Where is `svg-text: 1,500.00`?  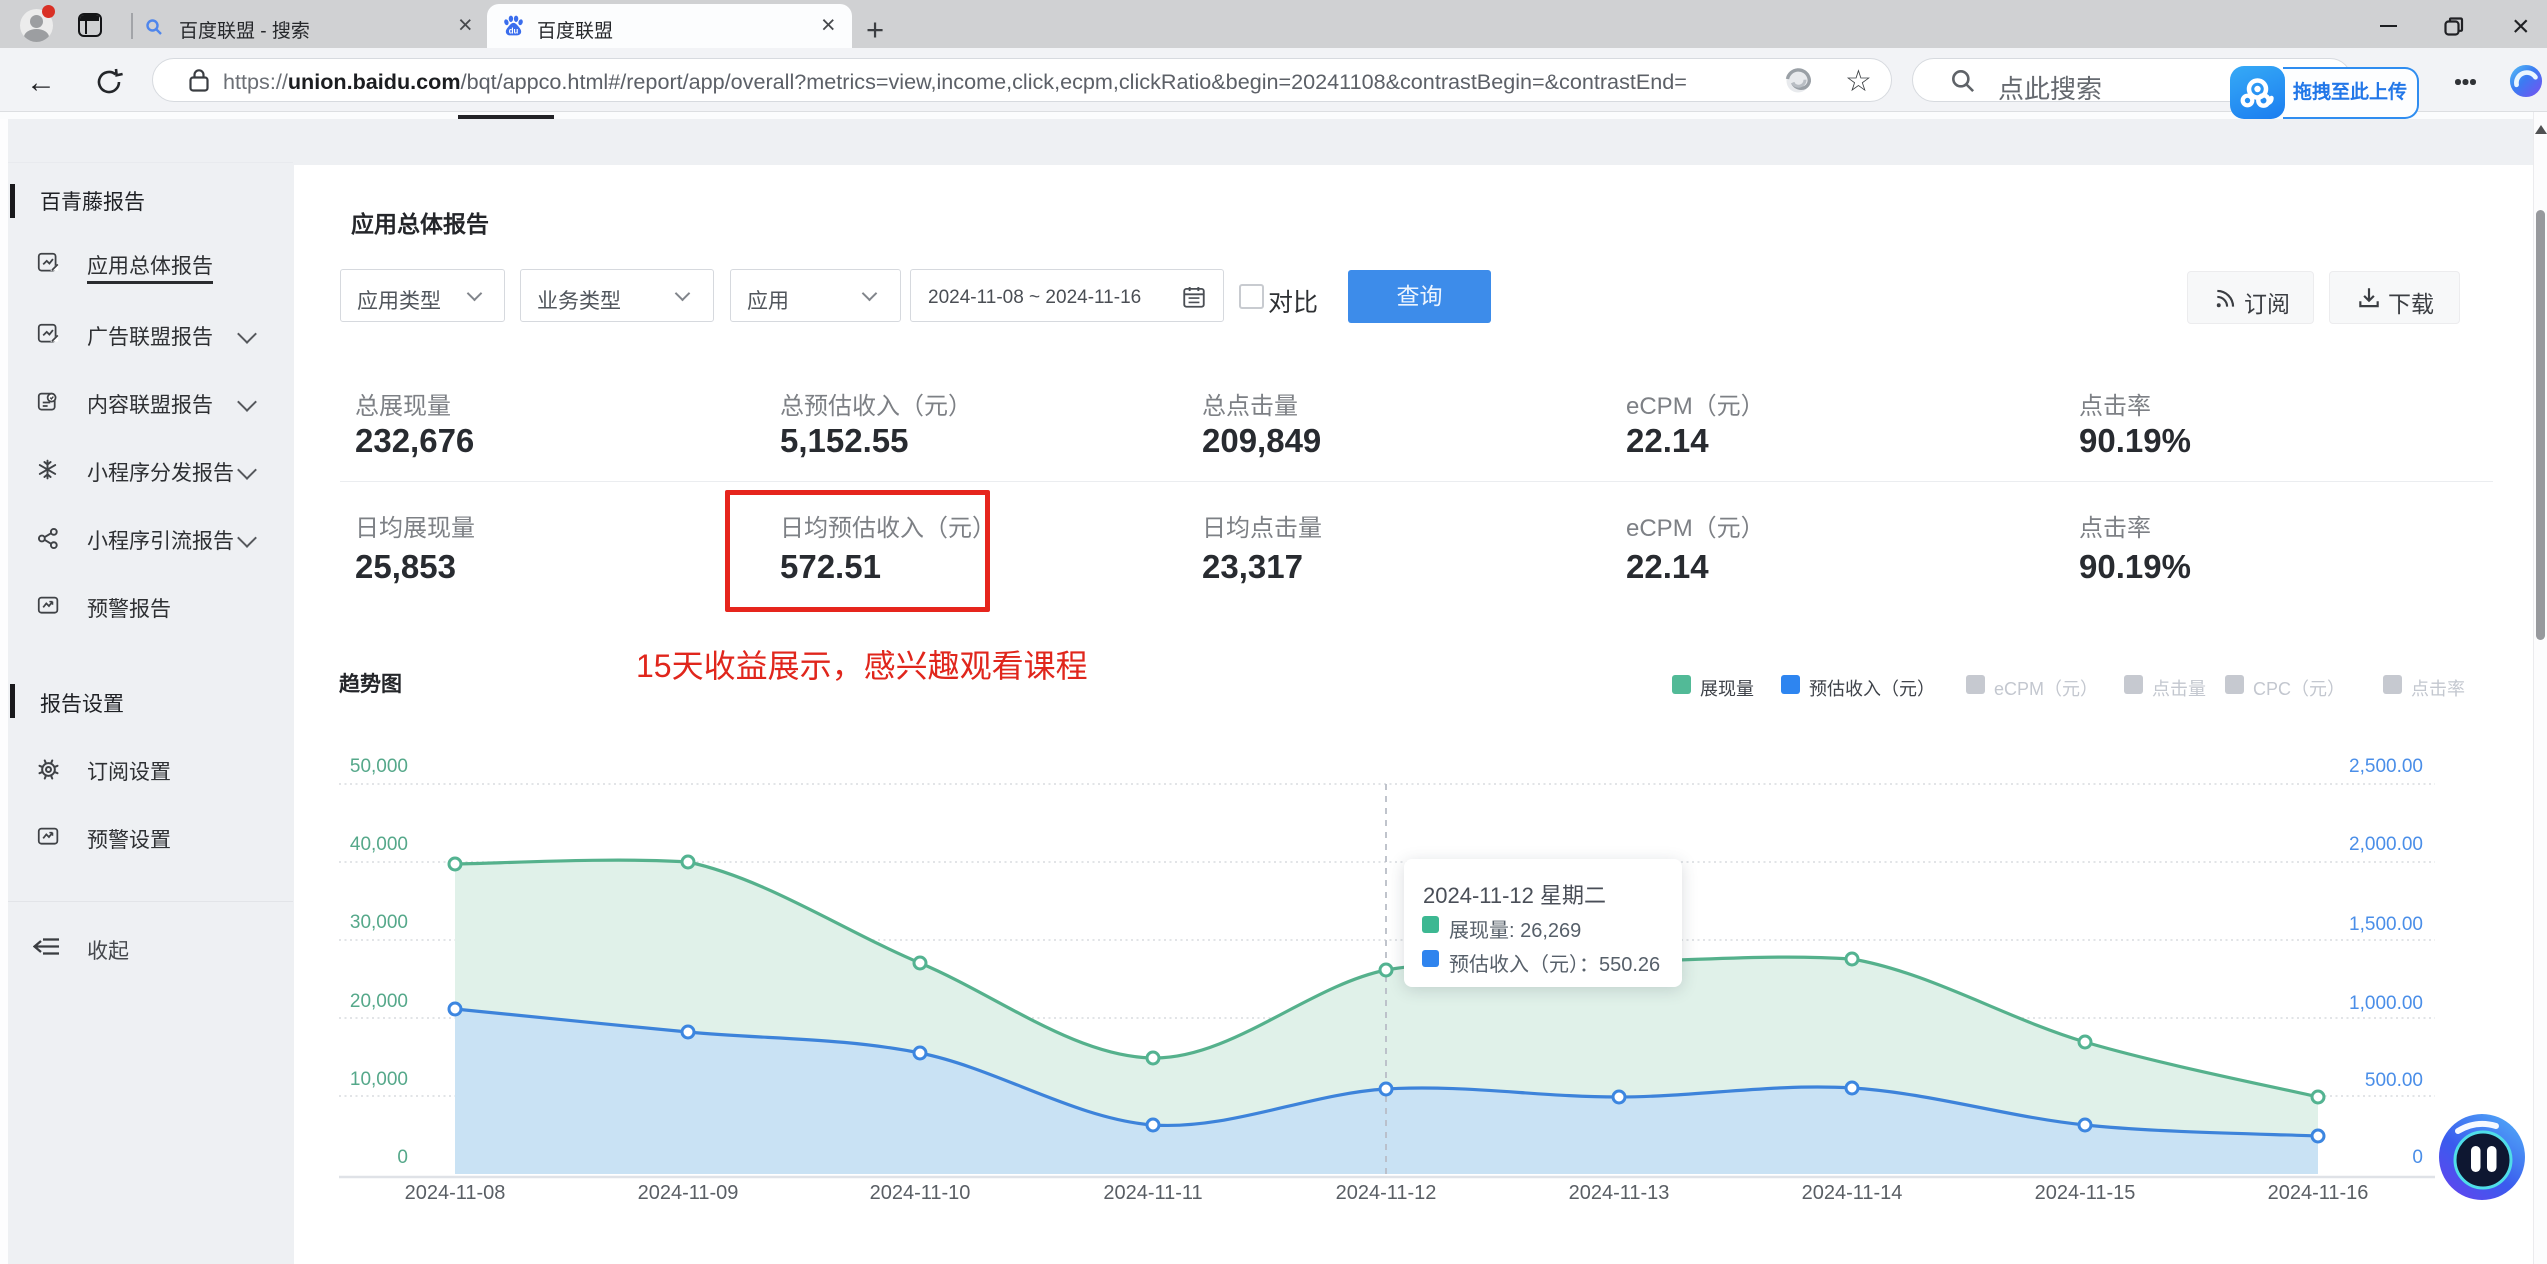 svg-text: 1,500.00 is located at coordinates (2386, 924).